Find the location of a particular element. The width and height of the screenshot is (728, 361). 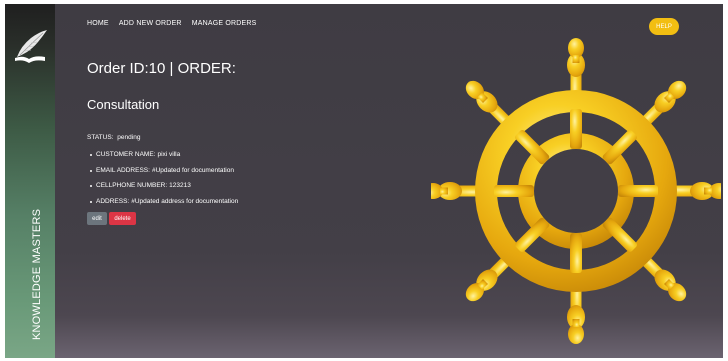

edit-button: edit is located at coordinates (97, 218).